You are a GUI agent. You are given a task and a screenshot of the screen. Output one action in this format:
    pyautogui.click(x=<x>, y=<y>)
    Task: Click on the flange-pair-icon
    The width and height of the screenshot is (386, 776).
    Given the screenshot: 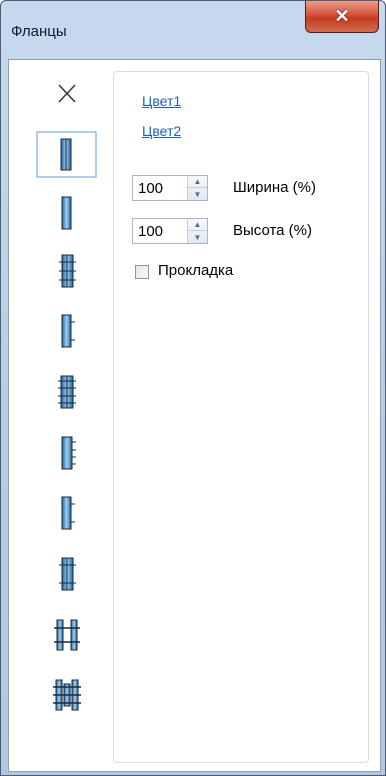 What is the action you would take?
    pyautogui.click(x=67, y=635)
    